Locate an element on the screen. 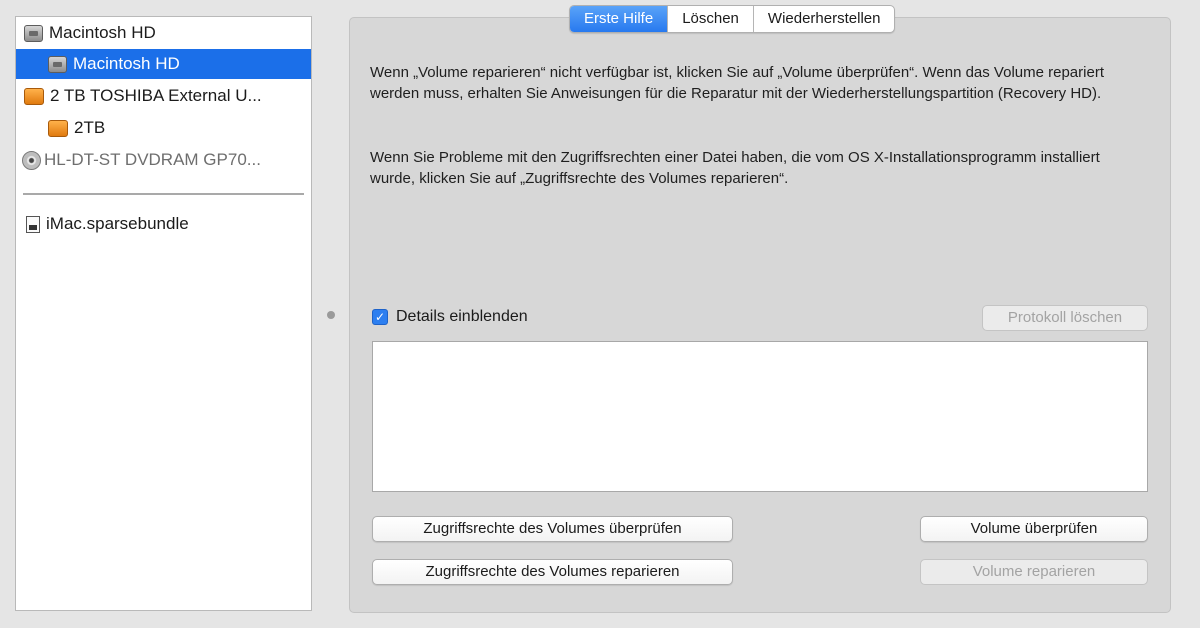  optical-drive-icon is located at coordinates (31, 160).